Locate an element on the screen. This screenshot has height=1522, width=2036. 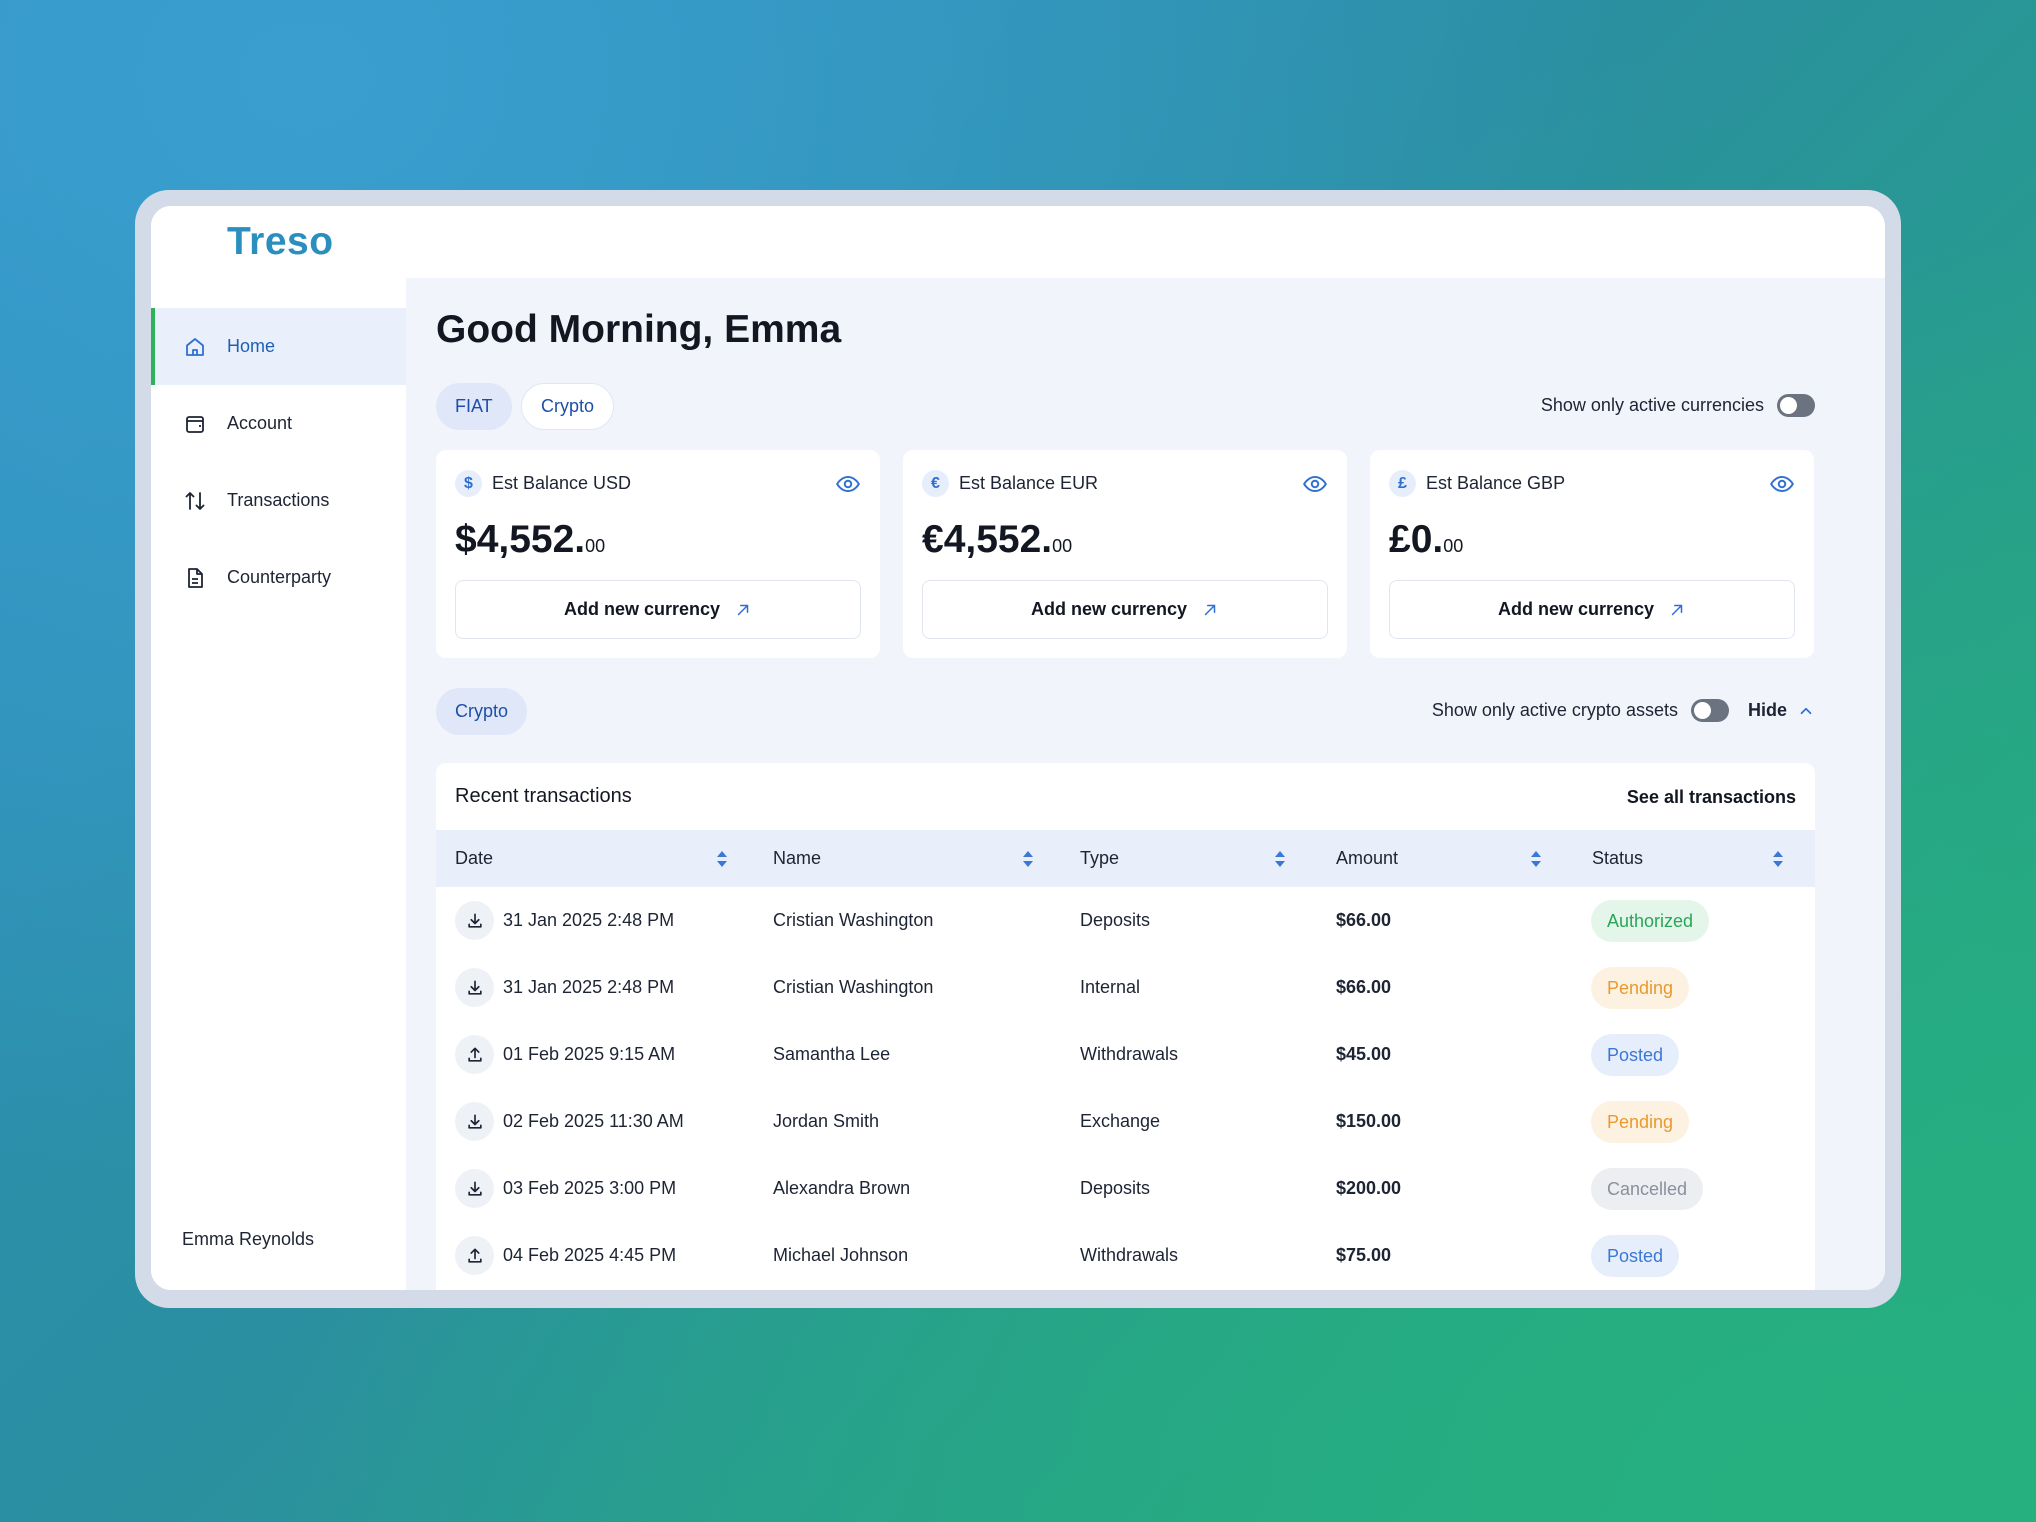
sidebar-item-home: Home is located at coordinates (278, 346).